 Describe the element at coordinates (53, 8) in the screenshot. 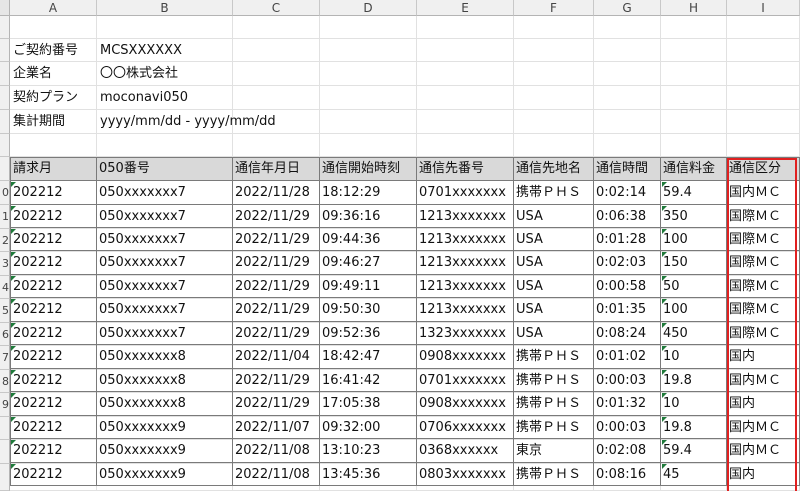

I see `column-header-a: A` at that location.